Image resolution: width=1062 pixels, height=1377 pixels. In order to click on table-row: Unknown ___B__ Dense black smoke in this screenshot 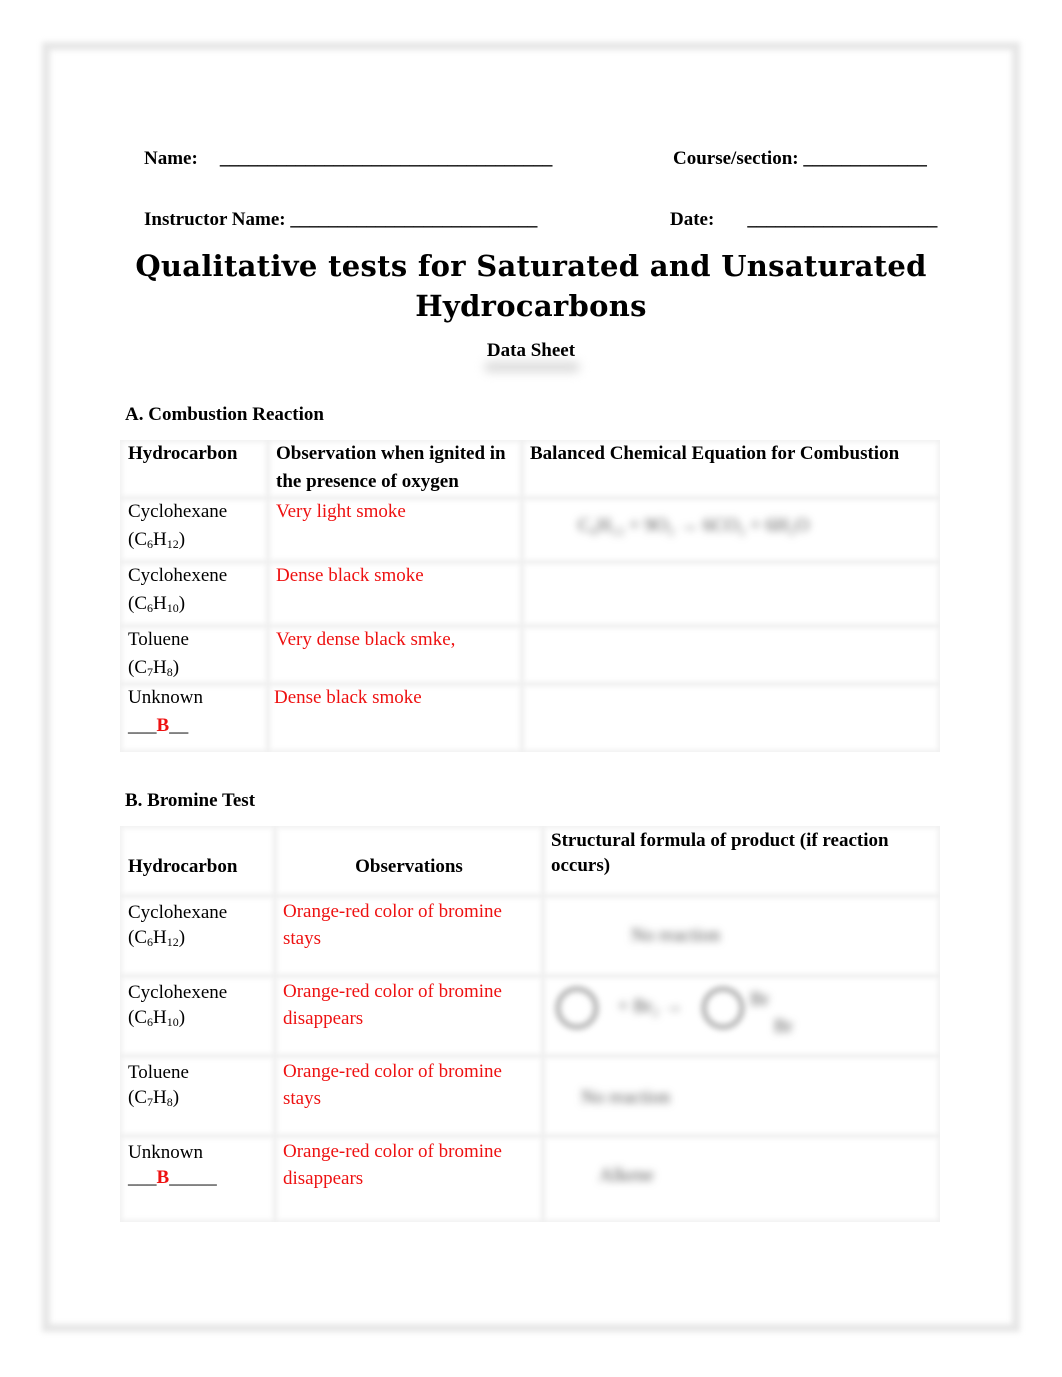, I will do `click(530, 718)`.